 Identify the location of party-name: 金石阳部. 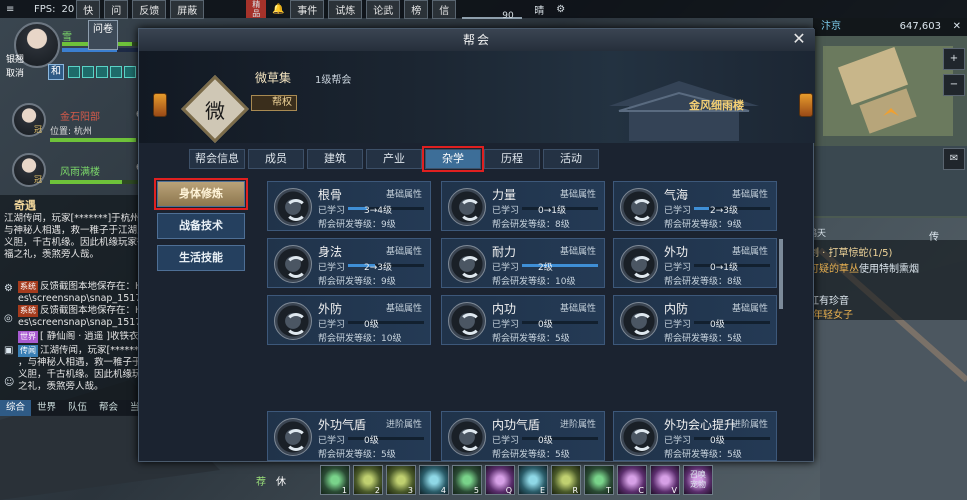
(80, 117).